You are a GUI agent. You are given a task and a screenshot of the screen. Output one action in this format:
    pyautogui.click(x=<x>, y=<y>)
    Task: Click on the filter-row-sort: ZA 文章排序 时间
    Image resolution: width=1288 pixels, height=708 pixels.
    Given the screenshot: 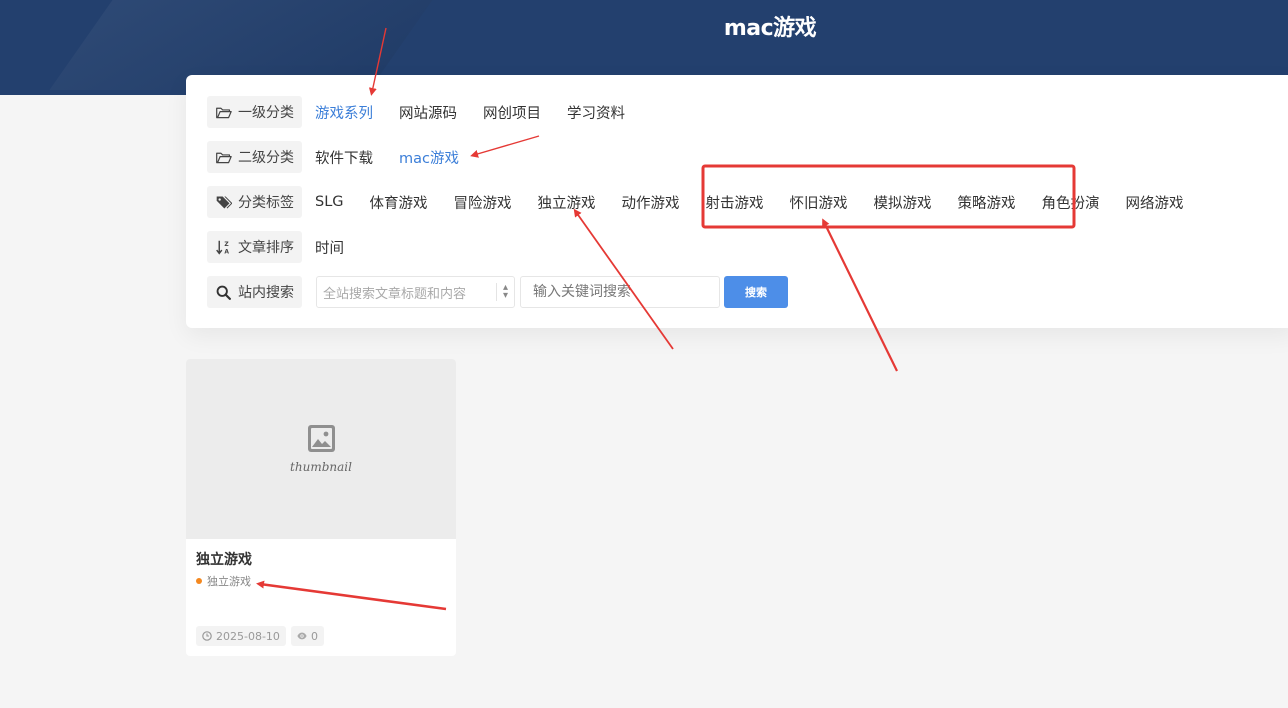 What is the action you would take?
    pyautogui.click(x=288, y=247)
    